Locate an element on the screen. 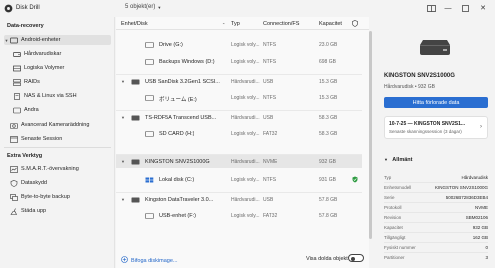 This screenshot has height=268, width=495. sidebar-item-raids: RAIDs is located at coordinates (61, 82).